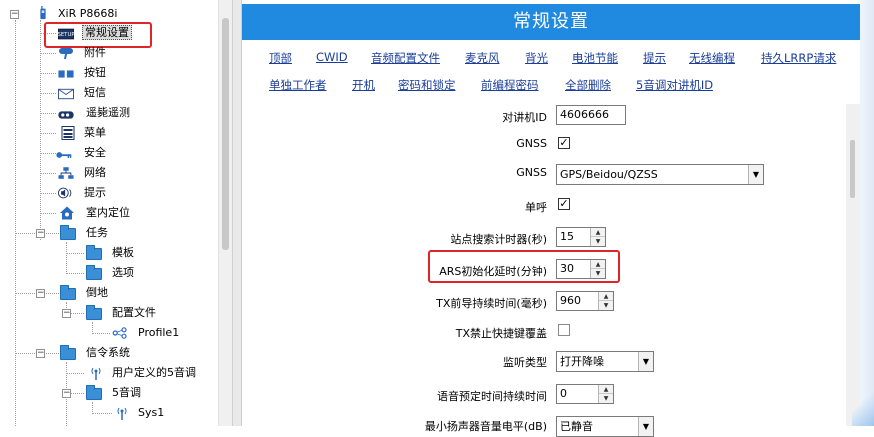 The width and height of the screenshot is (874, 437). I want to click on tree-item-label: 选项, so click(123, 272).